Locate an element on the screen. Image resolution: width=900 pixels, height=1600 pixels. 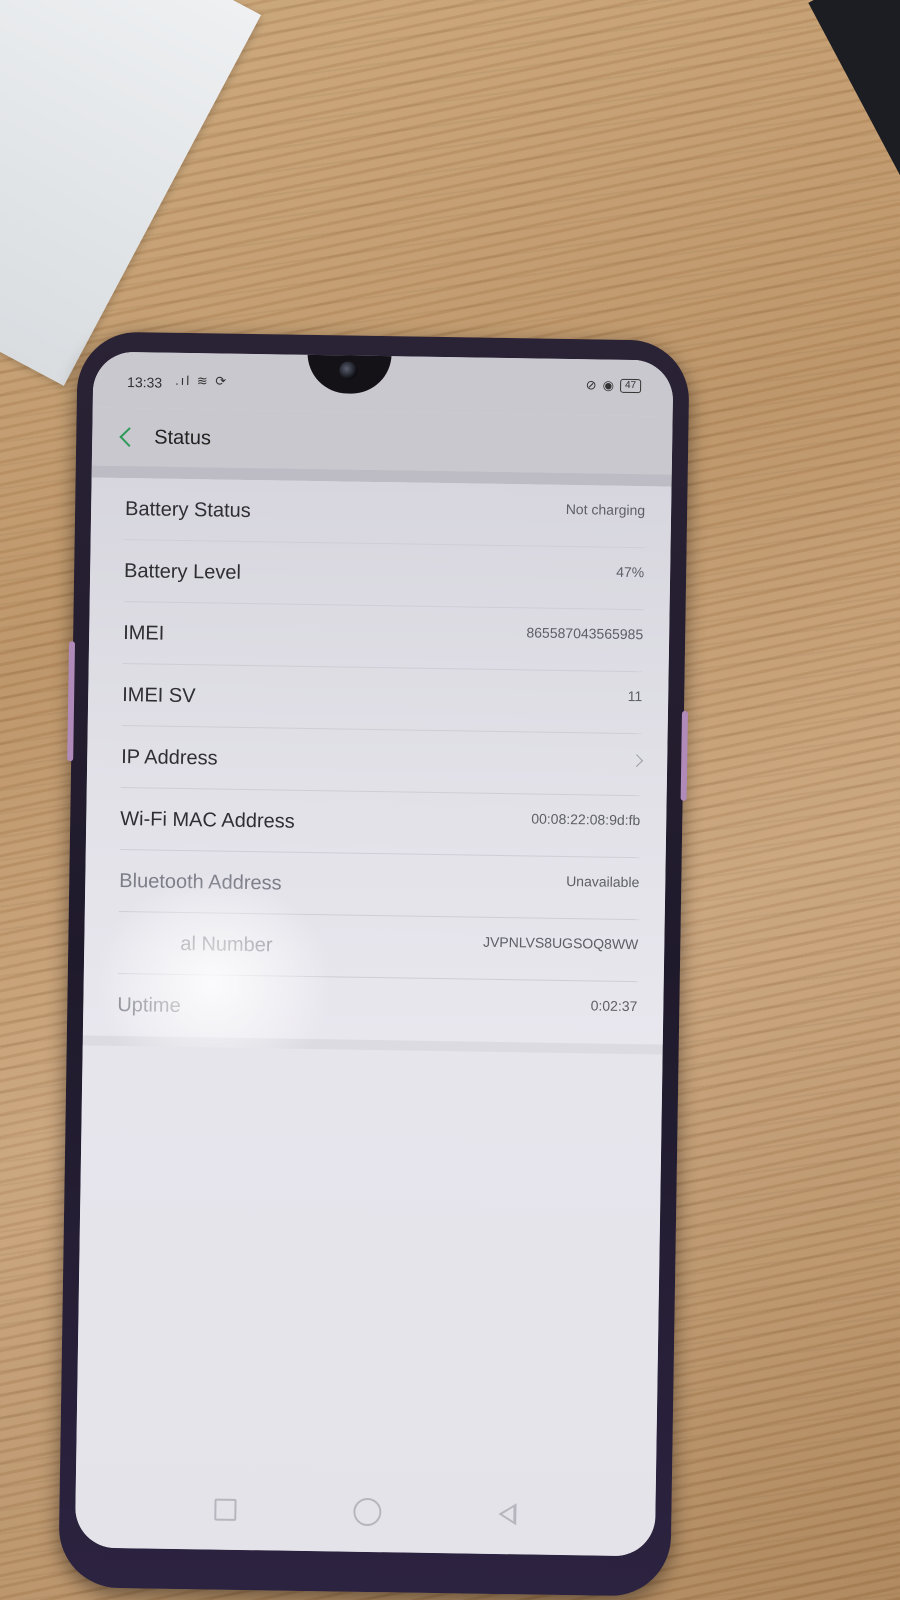
row-ip-address: IP Address is located at coordinates (377, 760).